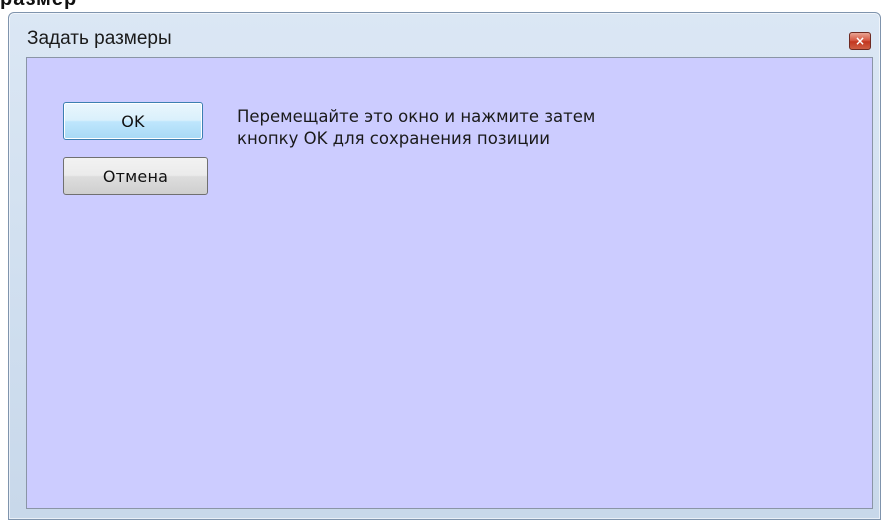 The width and height of the screenshot is (881, 520). What do you see at coordinates (416, 116) in the screenshot?
I see `instruction-line-1: Перемещайте это окно и нажмите затем` at bounding box center [416, 116].